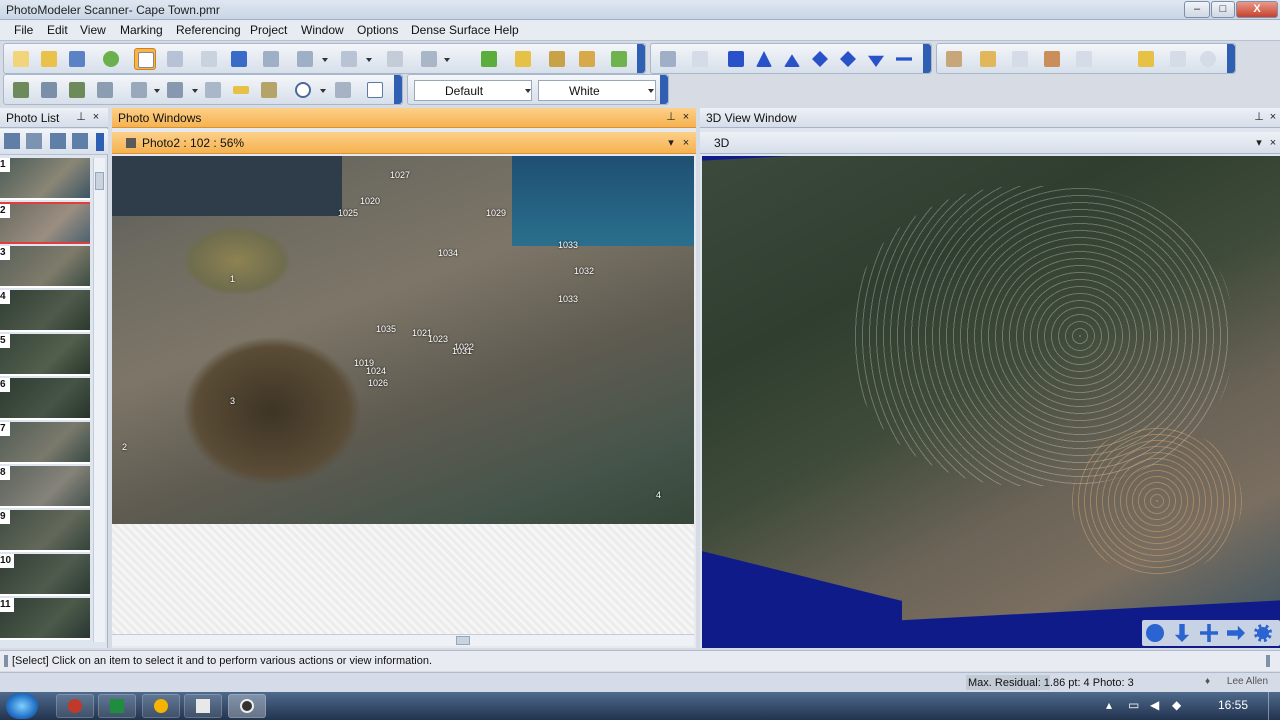 The image size is (1280, 720). What do you see at coordinates (721, 143) in the screenshot?
I see `3d-tab-label: 3D` at bounding box center [721, 143].